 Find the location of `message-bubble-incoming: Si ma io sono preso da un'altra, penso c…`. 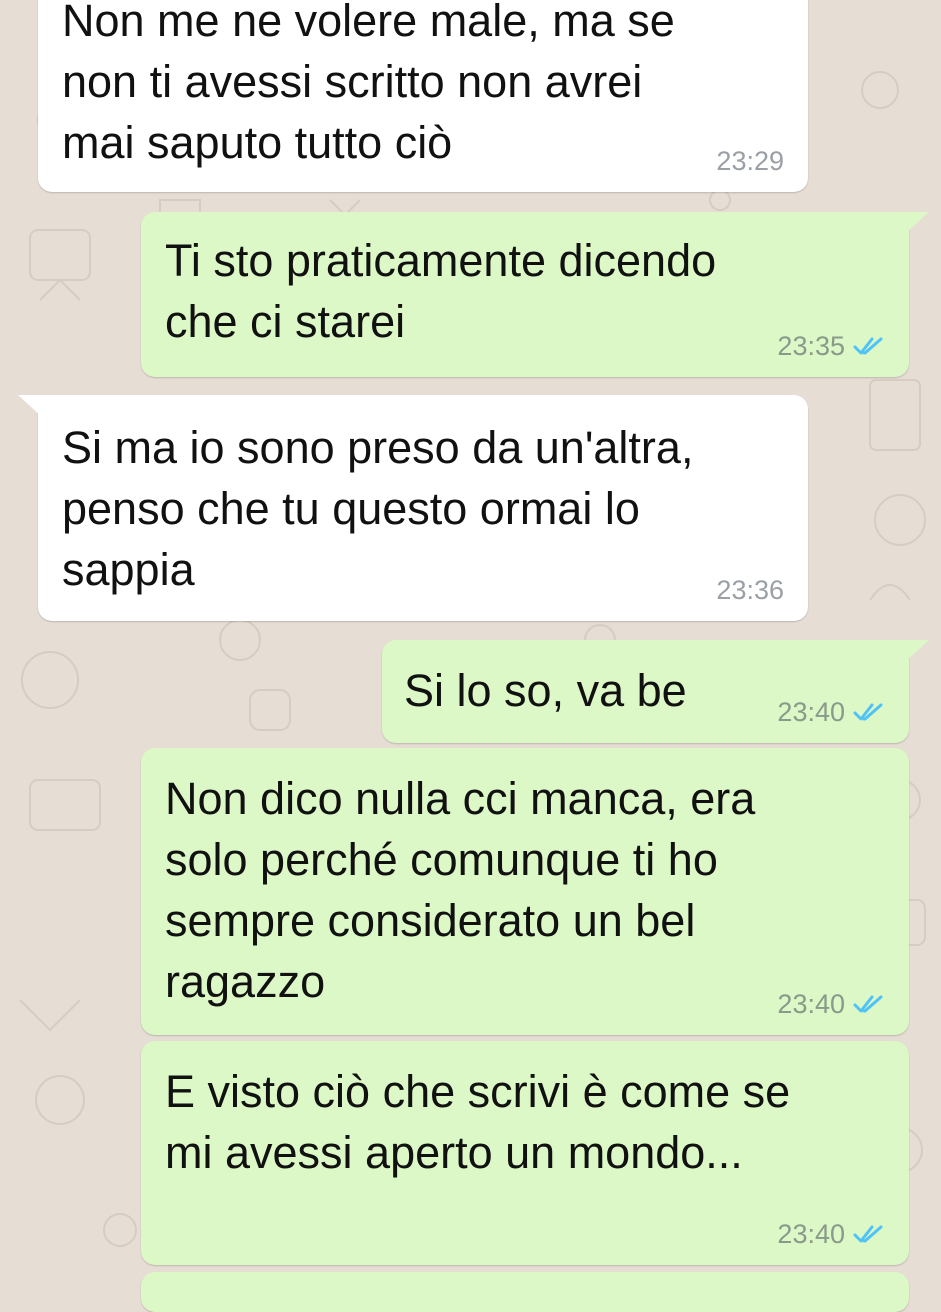

message-bubble-incoming: Si ma io sono preso da un'altra, penso c… is located at coordinates (413, 508).